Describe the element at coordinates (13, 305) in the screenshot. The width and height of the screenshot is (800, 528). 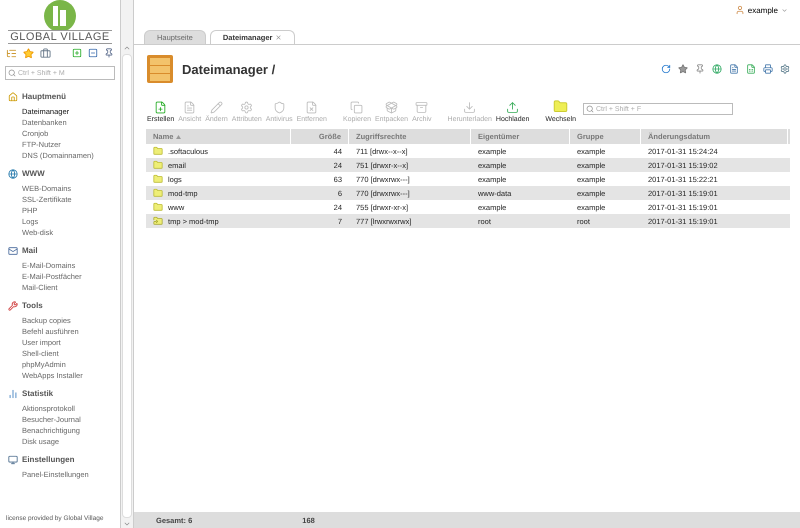
I see `tools-icon` at that location.